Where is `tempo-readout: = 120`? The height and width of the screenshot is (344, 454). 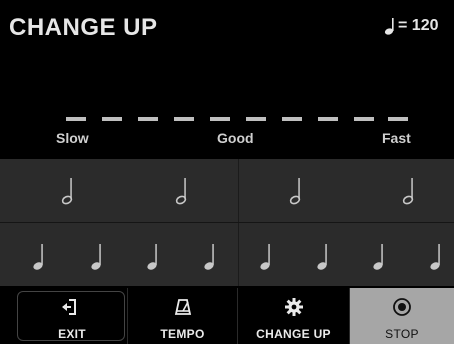
tempo-readout: = 120 is located at coordinates (411, 26).